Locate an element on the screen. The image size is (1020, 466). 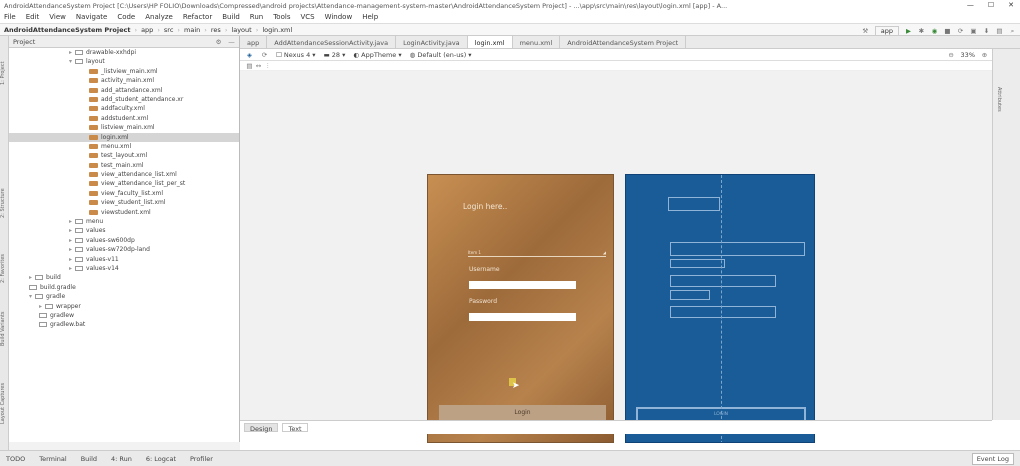
menu-item-code: Code is located at coordinates (126, 17).